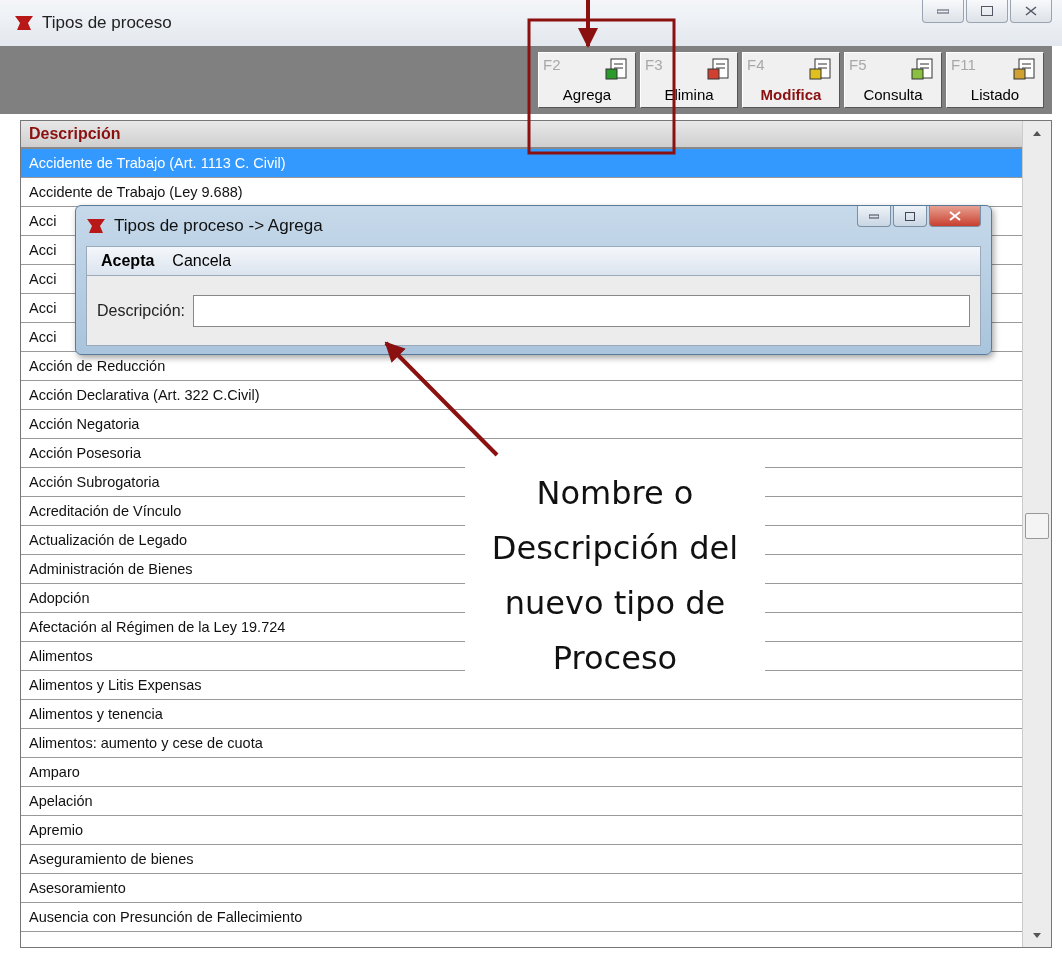  What do you see at coordinates (521, 917) in the screenshot?
I see `list-row: Ausencia con Presunción de Fallecimiento` at bounding box center [521, 917].